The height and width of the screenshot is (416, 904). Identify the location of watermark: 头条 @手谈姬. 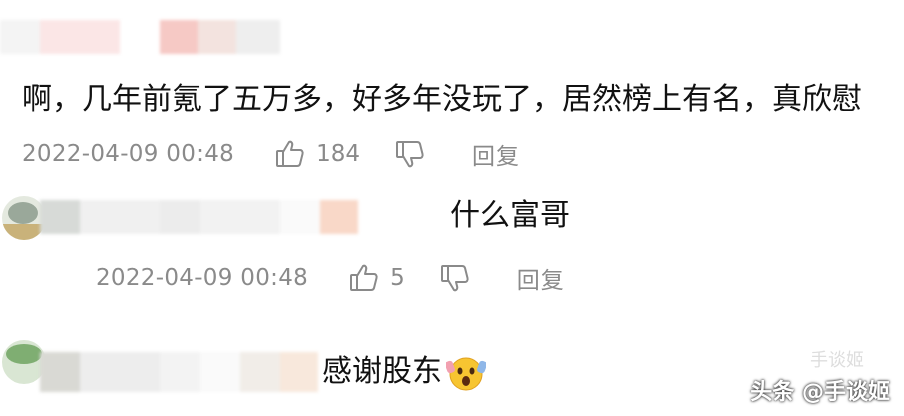
(820, 390).